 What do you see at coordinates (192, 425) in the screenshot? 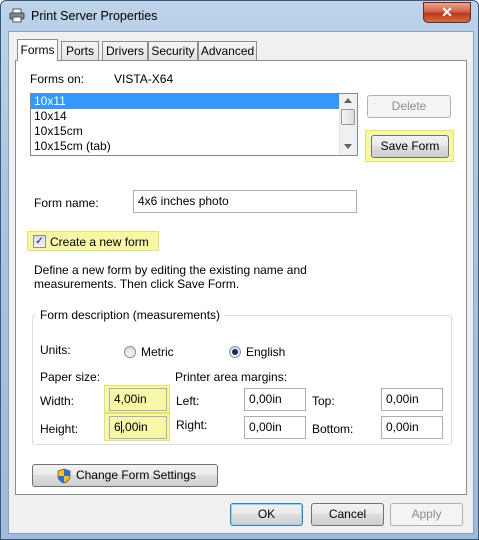
I see `right-label: Right:` at bounding box center [192, 425].